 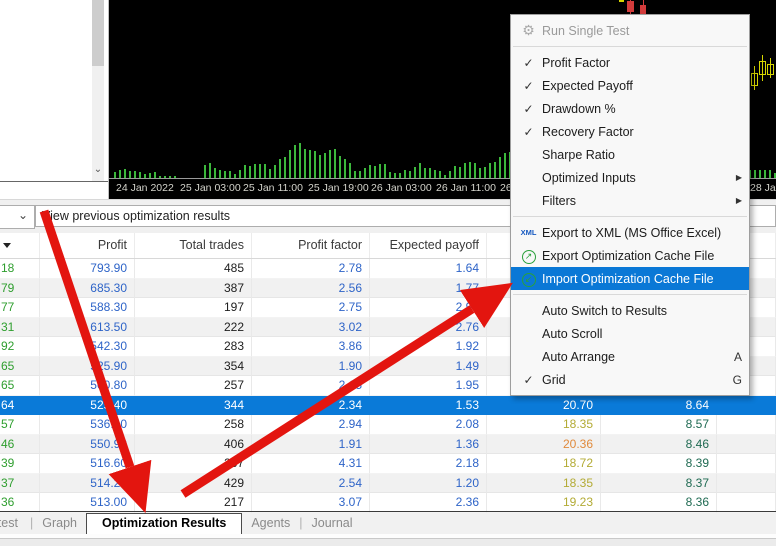 What do you see at coordinates (20, 444) in the screenshot?
I see `cell-result: 46` at bounding box center [20, 444].